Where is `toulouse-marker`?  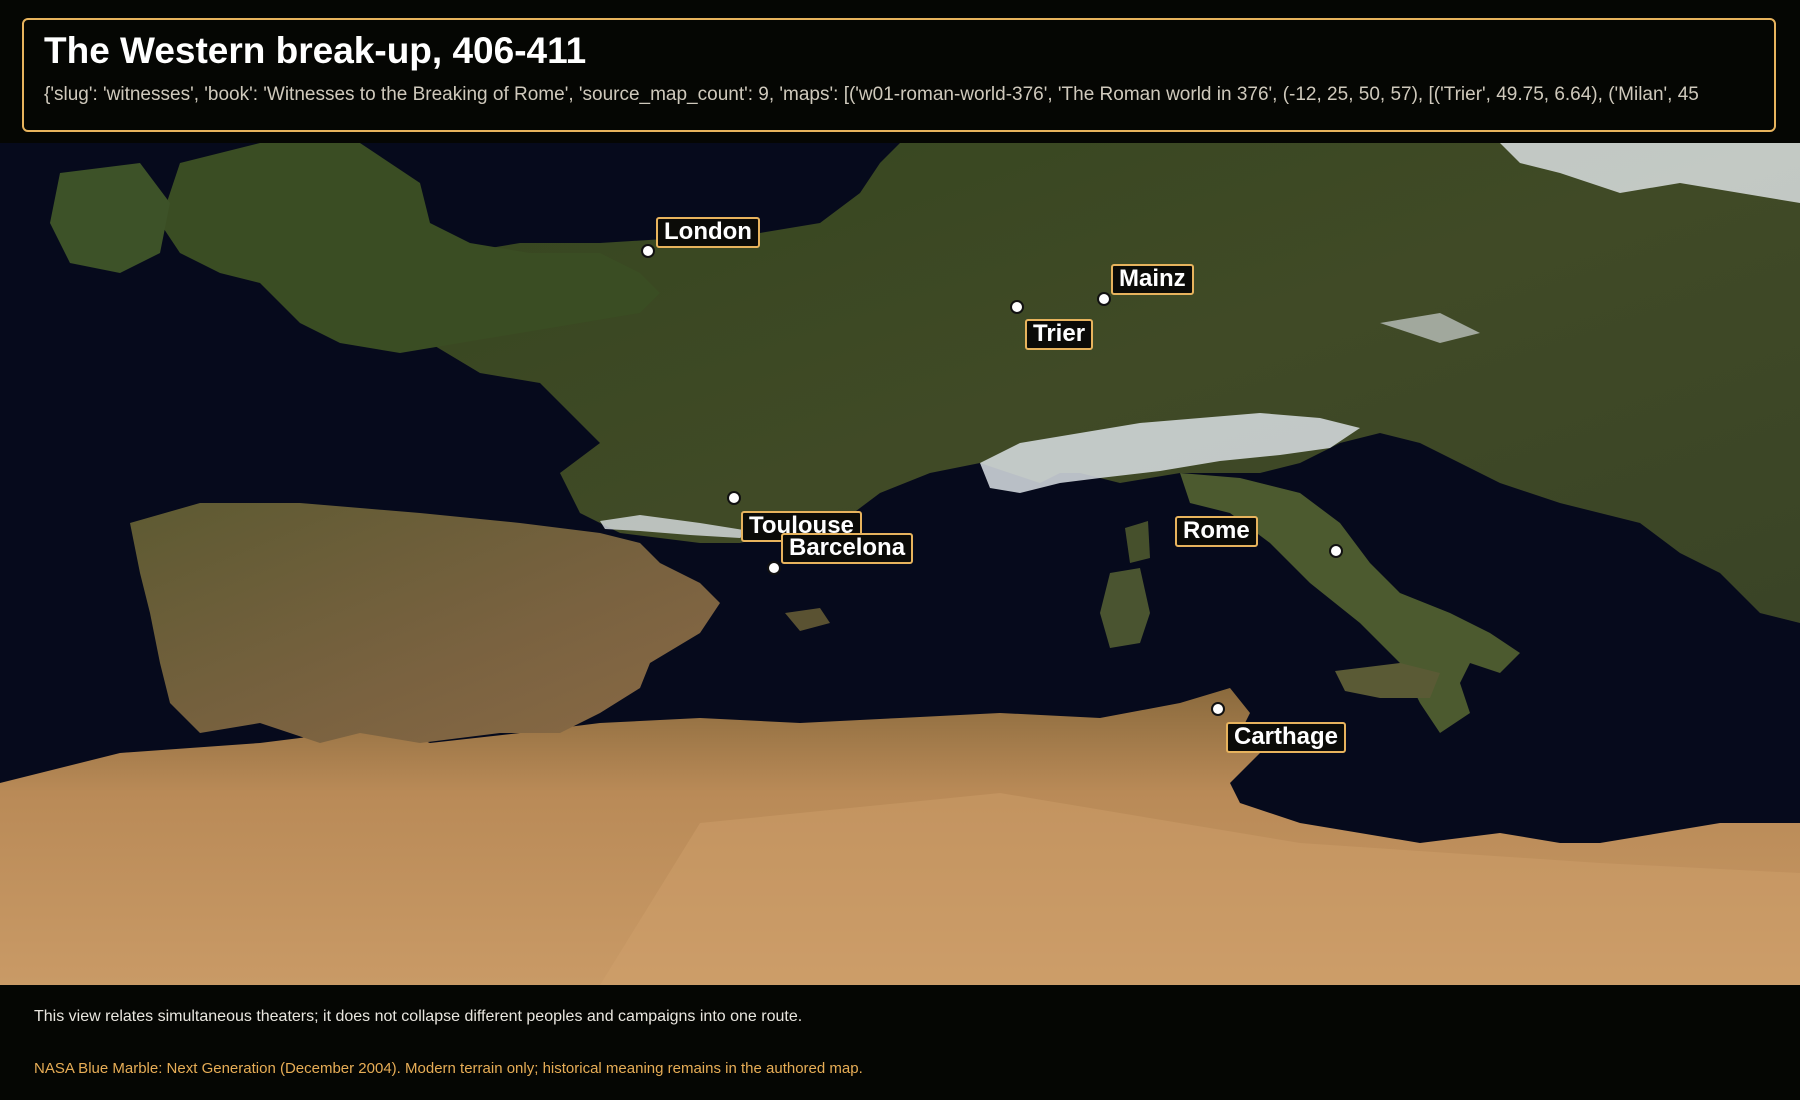
toulouse-marker is located at coordinates (734, 498).